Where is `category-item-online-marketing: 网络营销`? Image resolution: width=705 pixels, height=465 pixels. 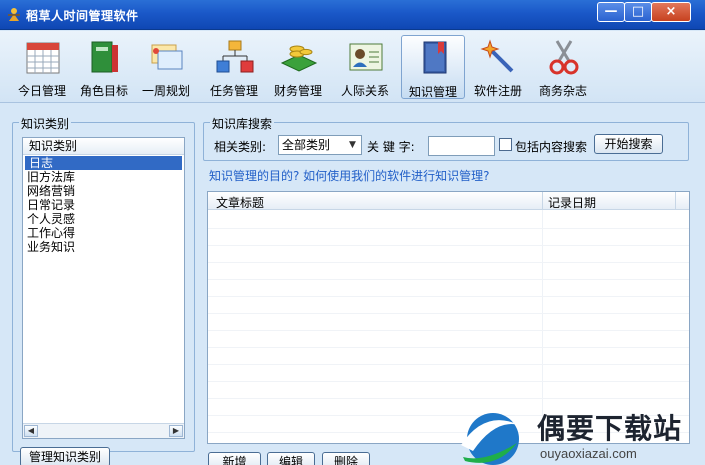
category-item-online-marketing: 网络营销 is located at coordinates (103, 191).